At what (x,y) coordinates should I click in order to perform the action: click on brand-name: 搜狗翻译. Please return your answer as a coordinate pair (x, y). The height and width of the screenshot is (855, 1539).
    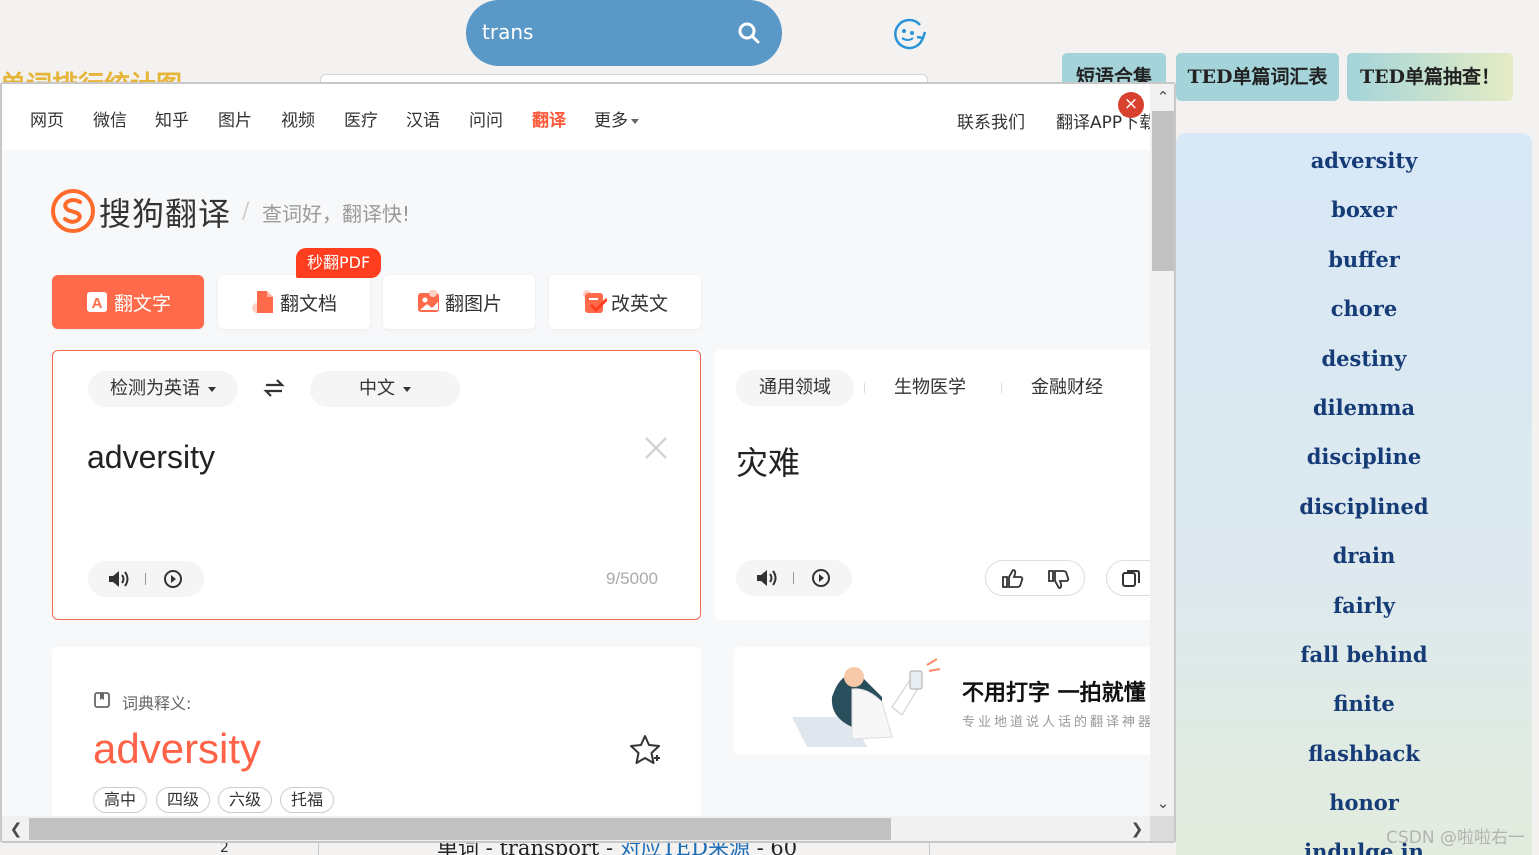
    Looking at the image, I should click on (165, 214).